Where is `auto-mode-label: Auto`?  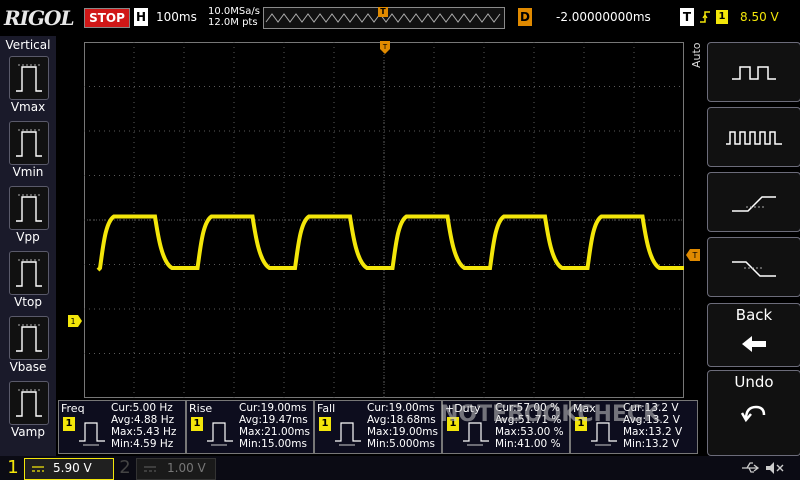
auto-mode-label: Auto is located at coordinates (696, 55).